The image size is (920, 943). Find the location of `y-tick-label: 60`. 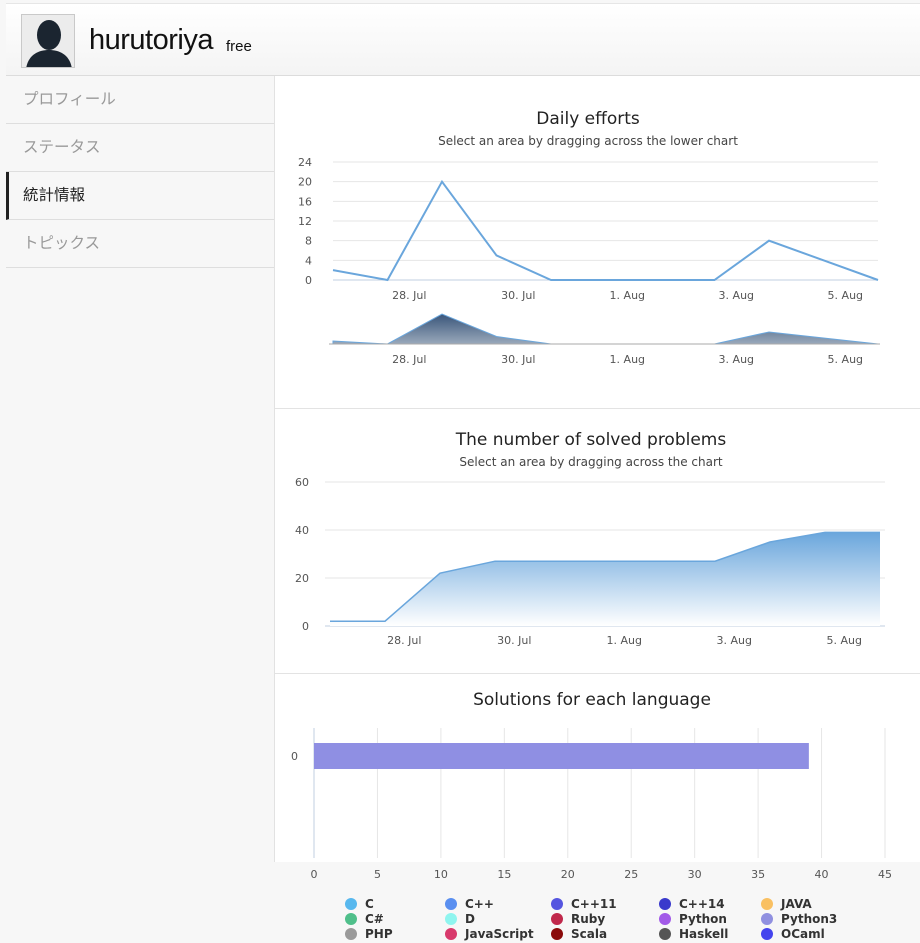

y-tick-label: 60 is located at coordinates (302, 482).